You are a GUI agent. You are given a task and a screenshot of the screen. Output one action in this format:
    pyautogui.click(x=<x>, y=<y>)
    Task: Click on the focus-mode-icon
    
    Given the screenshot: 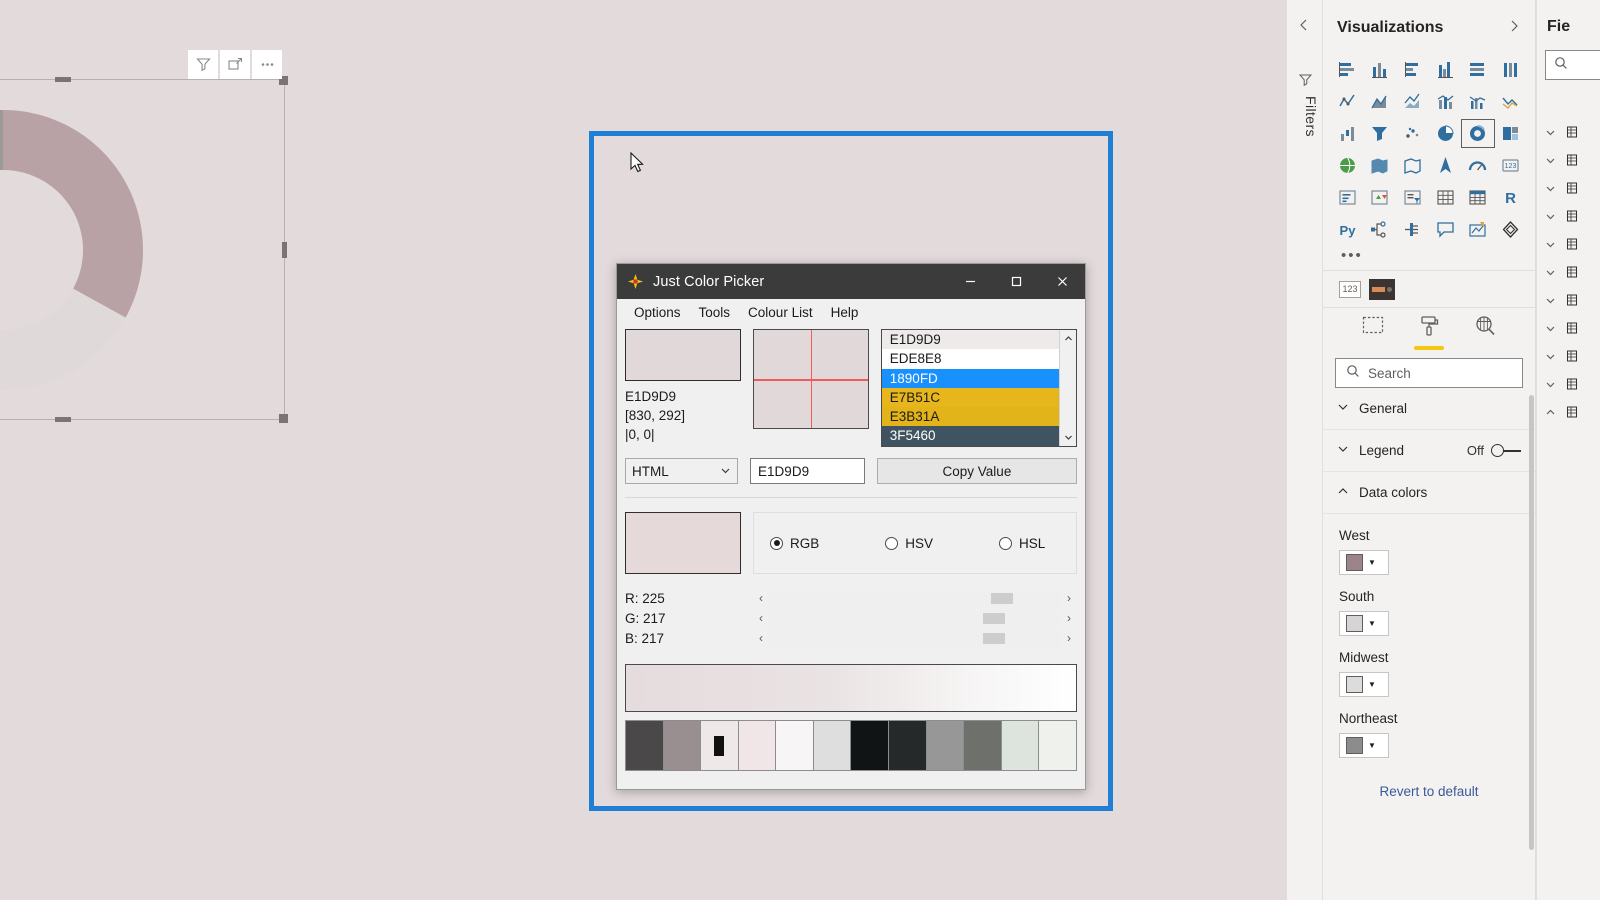 What is the action you would take?
    pyautogui.click(x=235, y=64)
    